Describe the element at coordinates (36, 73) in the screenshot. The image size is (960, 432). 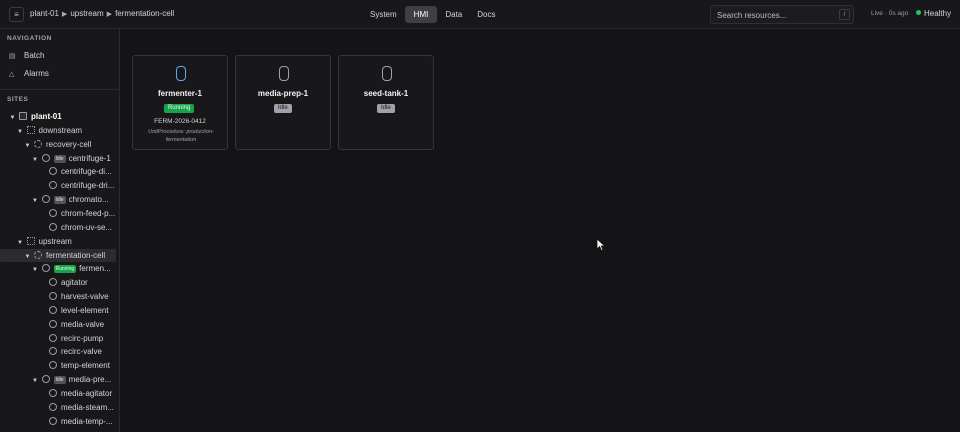
I see `nav-item-label: Alarms` at that location.